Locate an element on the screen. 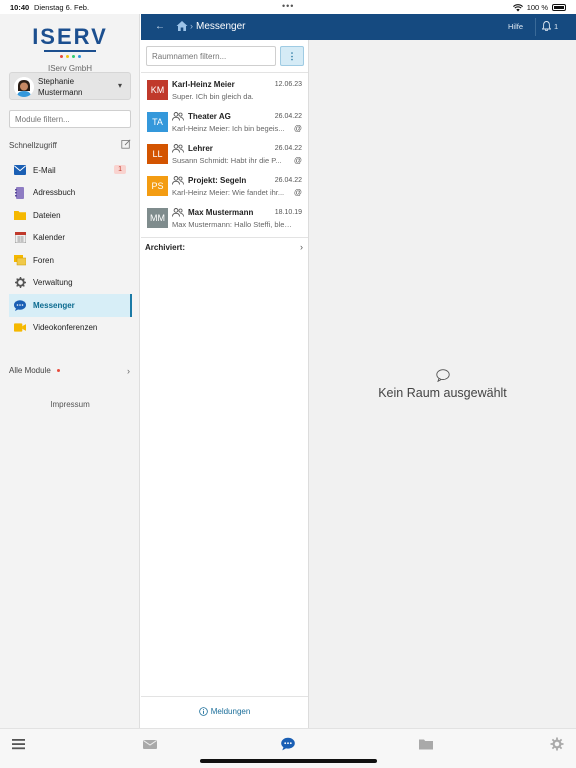 The image size is (576, 768). notifications-link: Meldungen is located at coordinates (224, 711).